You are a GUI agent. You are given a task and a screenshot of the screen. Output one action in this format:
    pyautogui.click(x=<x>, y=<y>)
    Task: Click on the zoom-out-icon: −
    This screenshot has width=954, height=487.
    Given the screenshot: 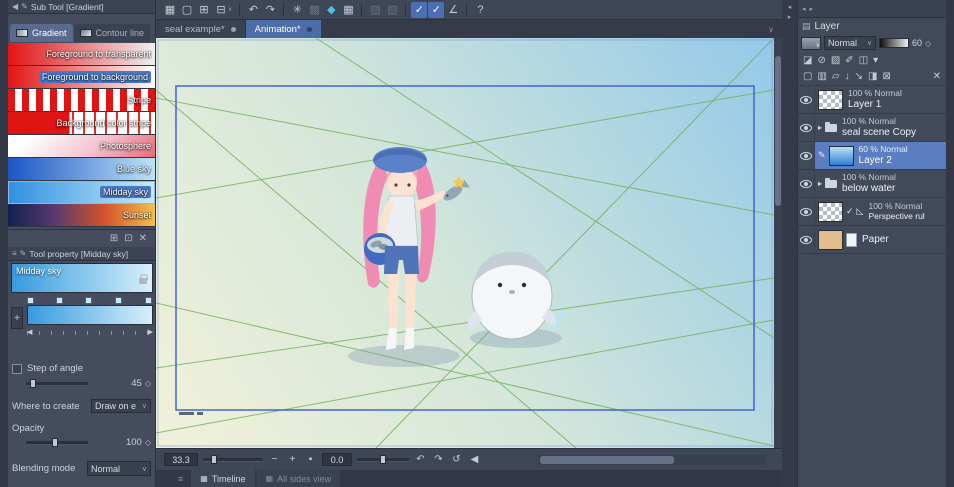 What is the action you would take?
    pyautogui.click(x=274, y=459)
    